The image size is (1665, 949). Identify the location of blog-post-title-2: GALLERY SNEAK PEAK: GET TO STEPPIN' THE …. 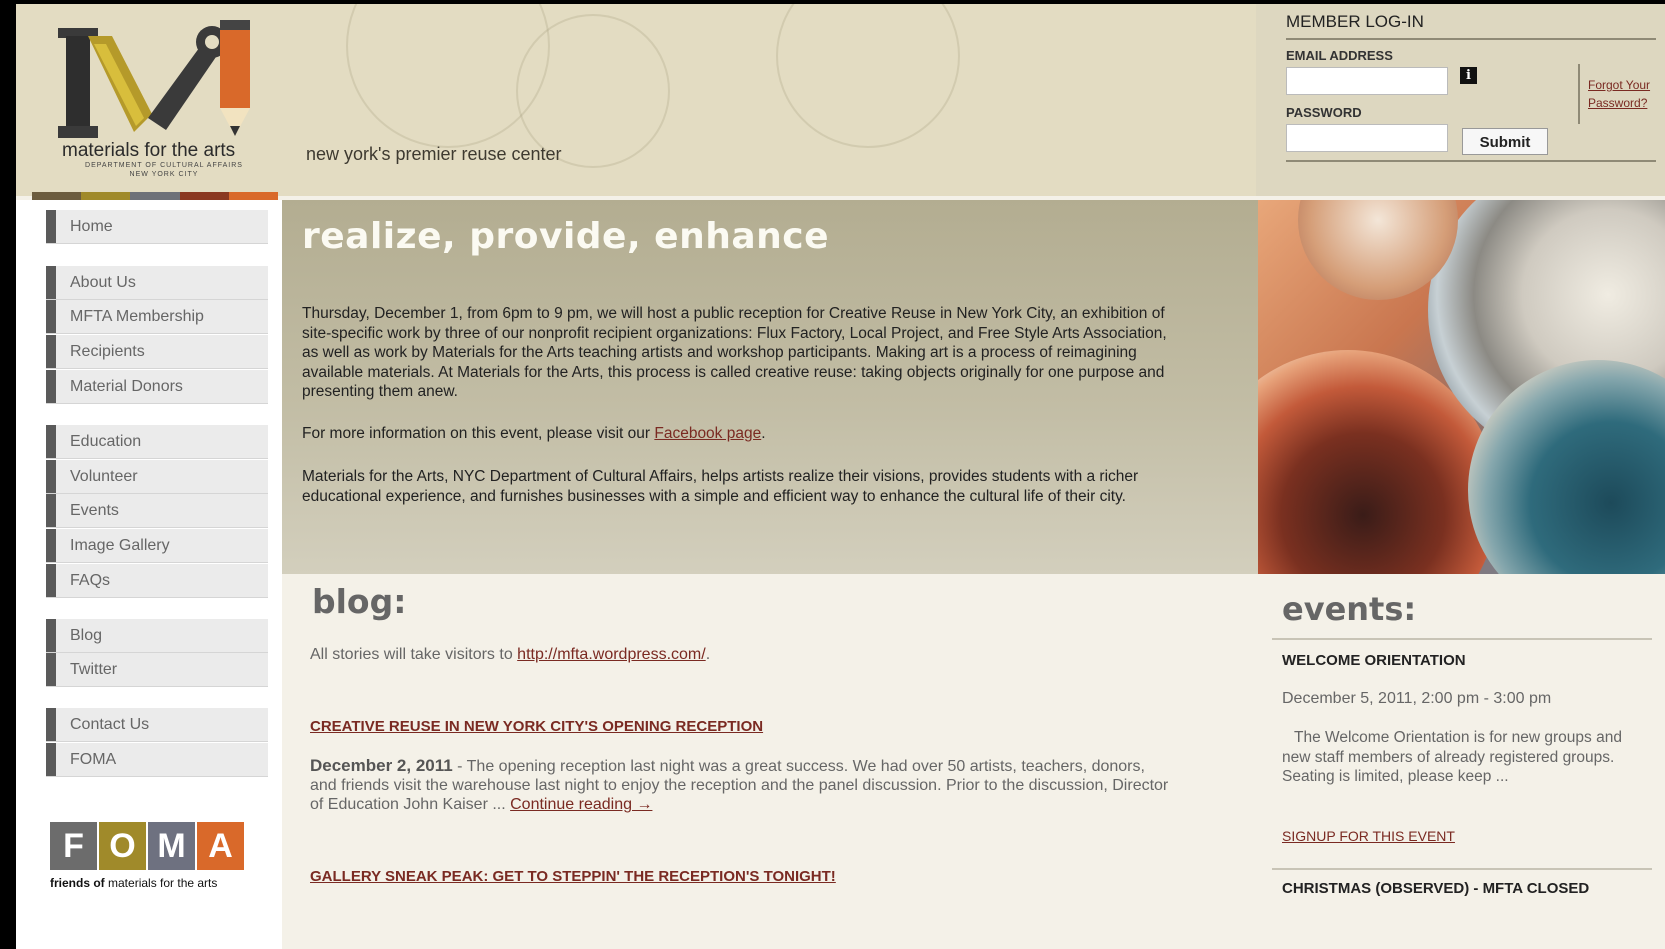
(573, 876).